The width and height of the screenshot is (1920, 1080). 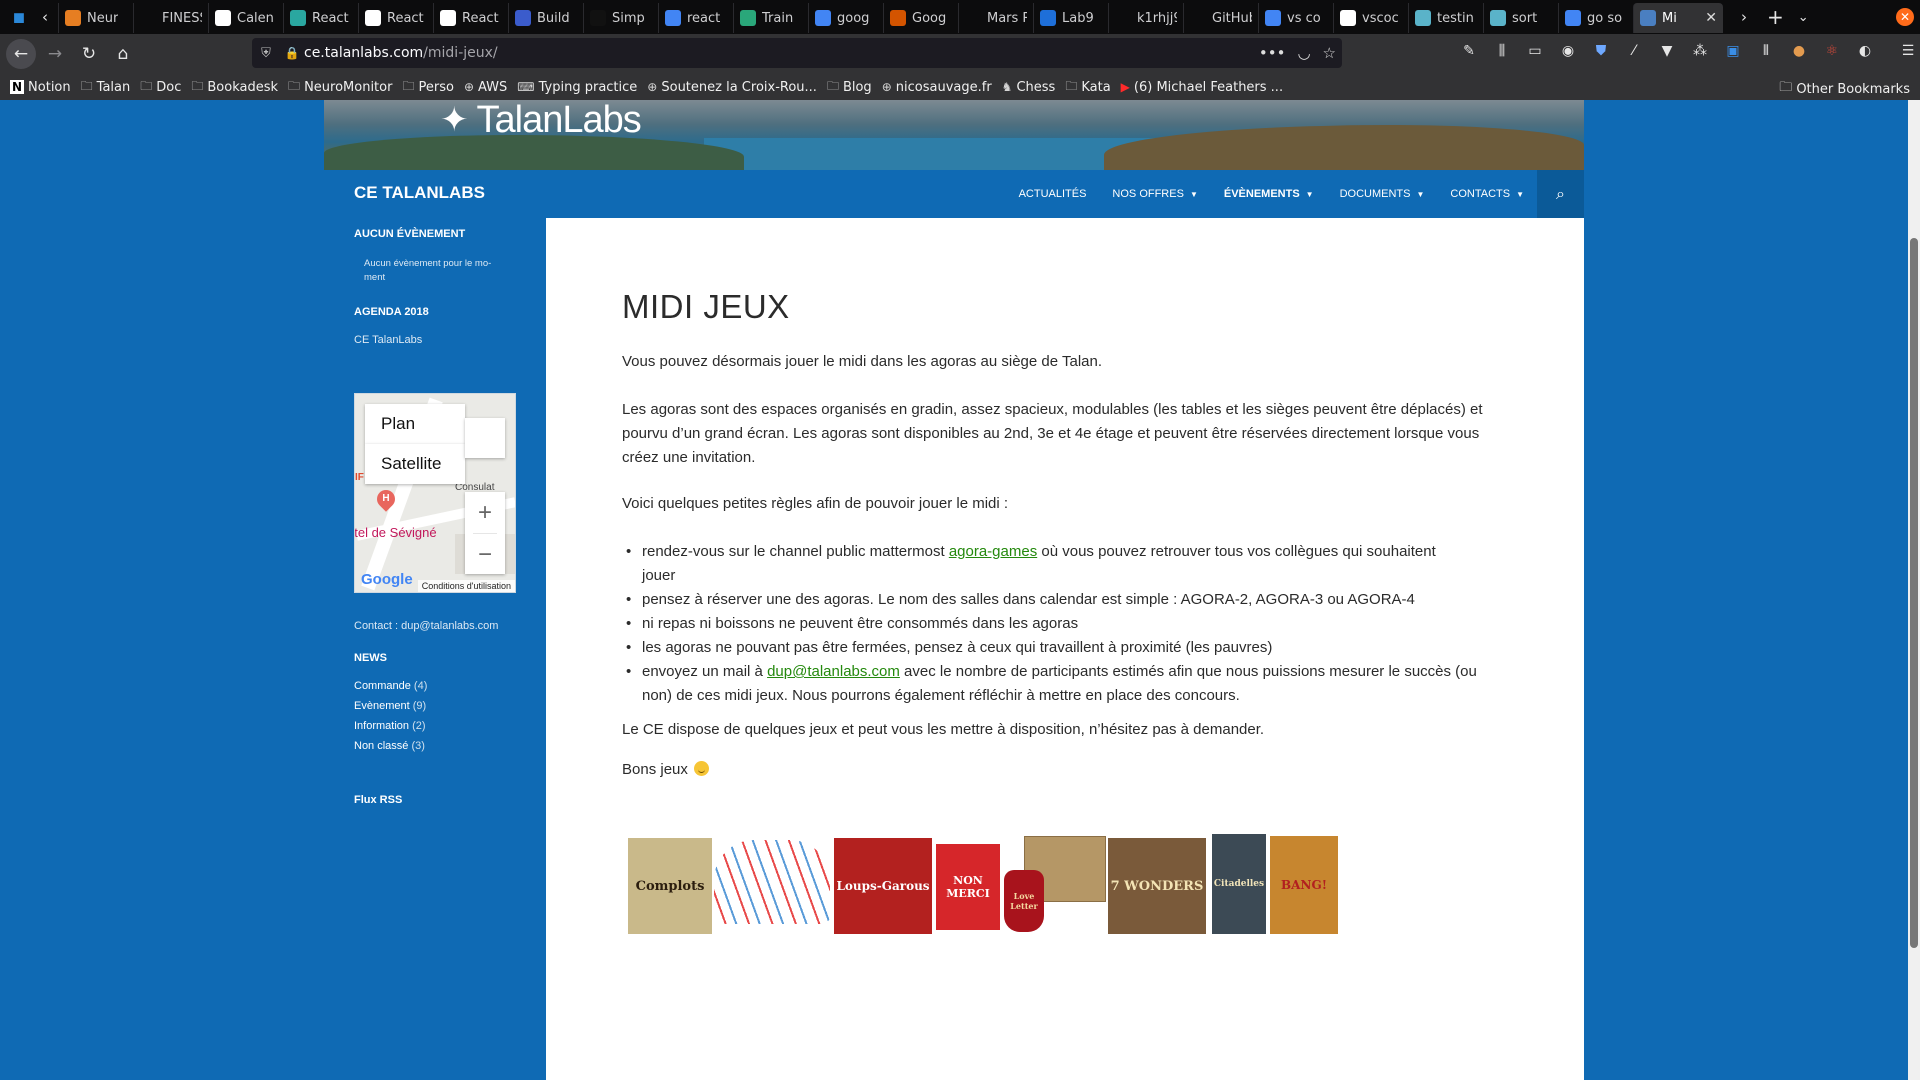 I want to click on url-bar: ⛨ 🔒 ce.talanlabs.com/midi-jeux/ ••• ◡ ☆, so click(x=797, y=53).